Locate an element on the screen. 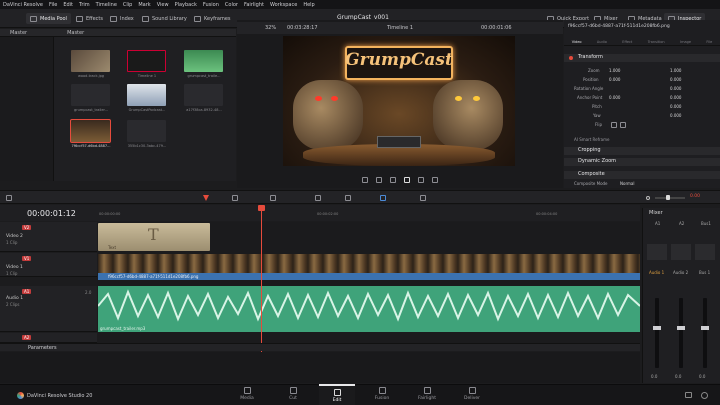  mixer-eq-a1 is located at coordinates (657, 252).